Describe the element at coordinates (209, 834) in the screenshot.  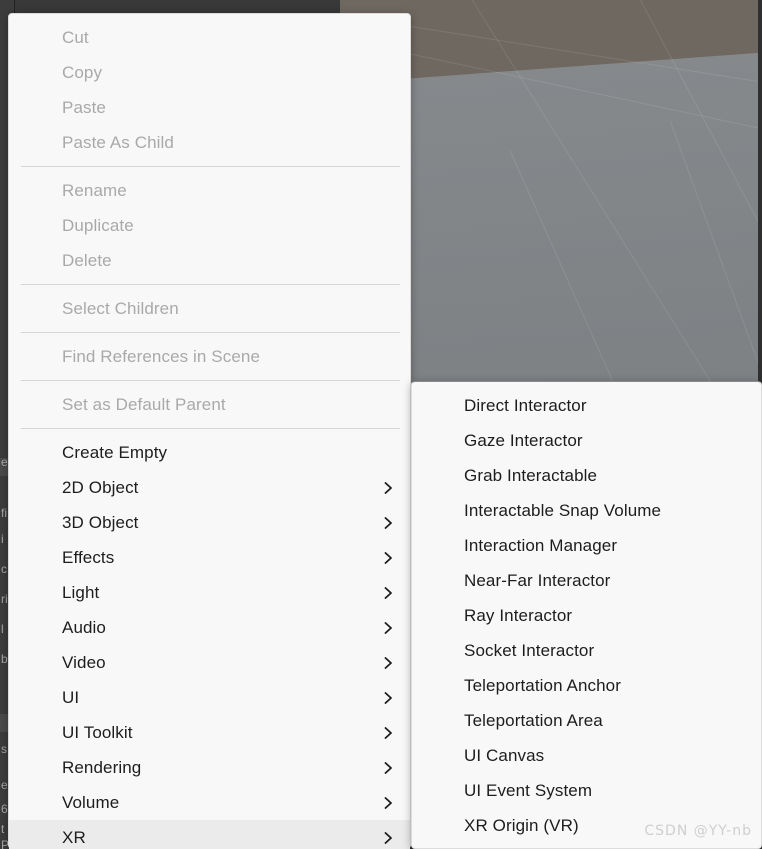
I see `menu-item-xr: XR` at that location.